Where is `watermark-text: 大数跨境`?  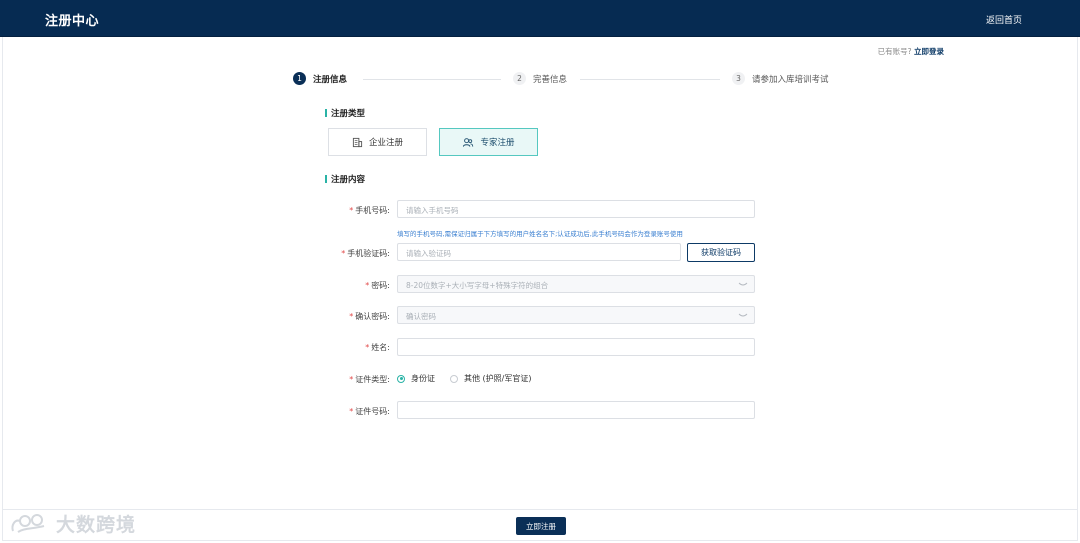
watermark-text: 大数跨境 is located at coordinates (96, 525).